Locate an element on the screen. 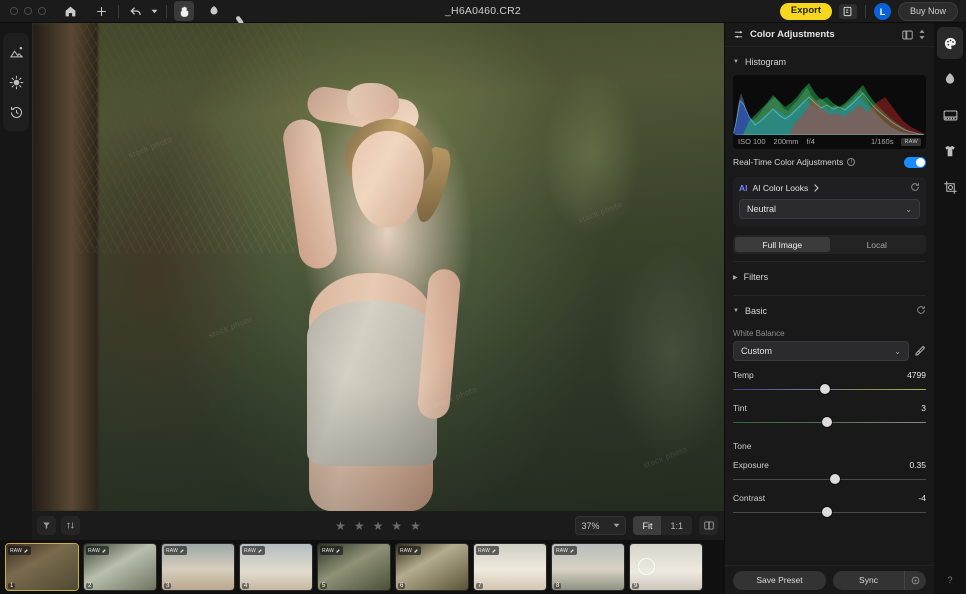 This screenshot has height=594, width=966. plus-icon is located at coordinates (101, 11).